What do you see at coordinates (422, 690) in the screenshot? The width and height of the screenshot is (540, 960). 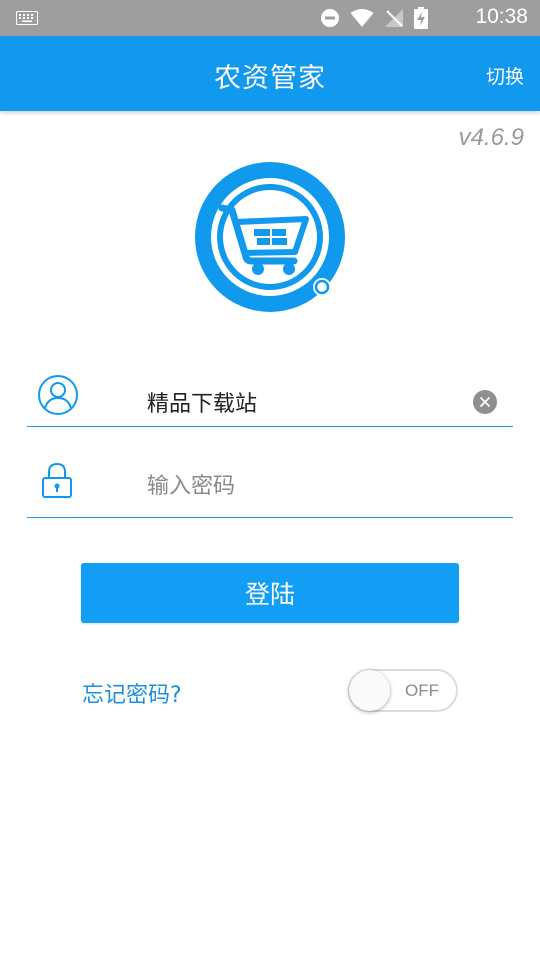 I see `toggle-state-label: OFF` at bounding box center [422, 690].